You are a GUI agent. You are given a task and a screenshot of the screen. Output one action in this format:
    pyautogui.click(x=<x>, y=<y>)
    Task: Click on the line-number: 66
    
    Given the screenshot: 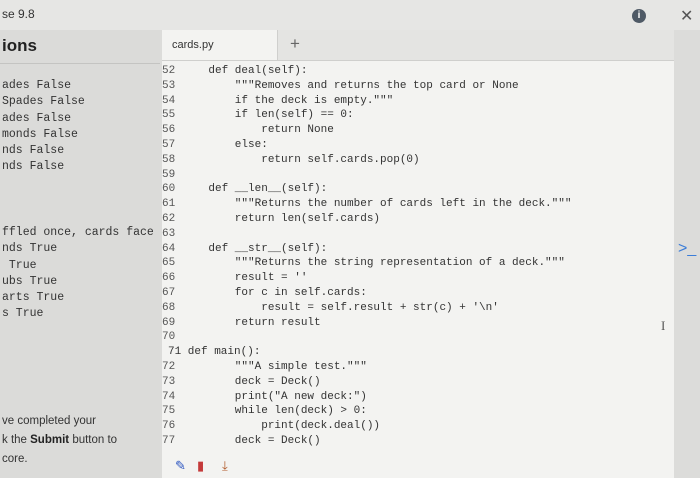 What is the action you would take?
    pyautogui.click(x=169, y=278)
    